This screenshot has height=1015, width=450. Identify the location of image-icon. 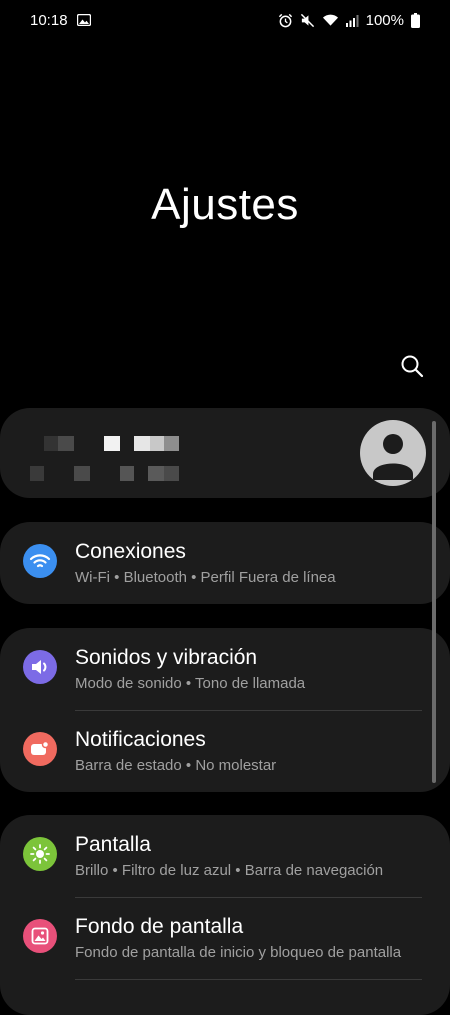
(83, 20).